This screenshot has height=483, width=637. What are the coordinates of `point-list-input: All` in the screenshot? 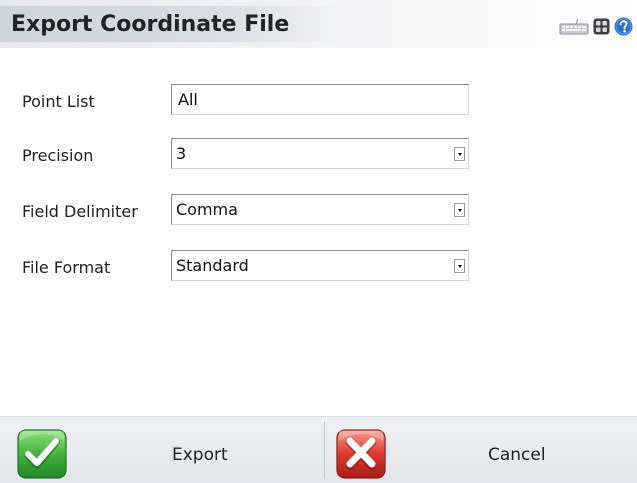 It's located at (320, 99).